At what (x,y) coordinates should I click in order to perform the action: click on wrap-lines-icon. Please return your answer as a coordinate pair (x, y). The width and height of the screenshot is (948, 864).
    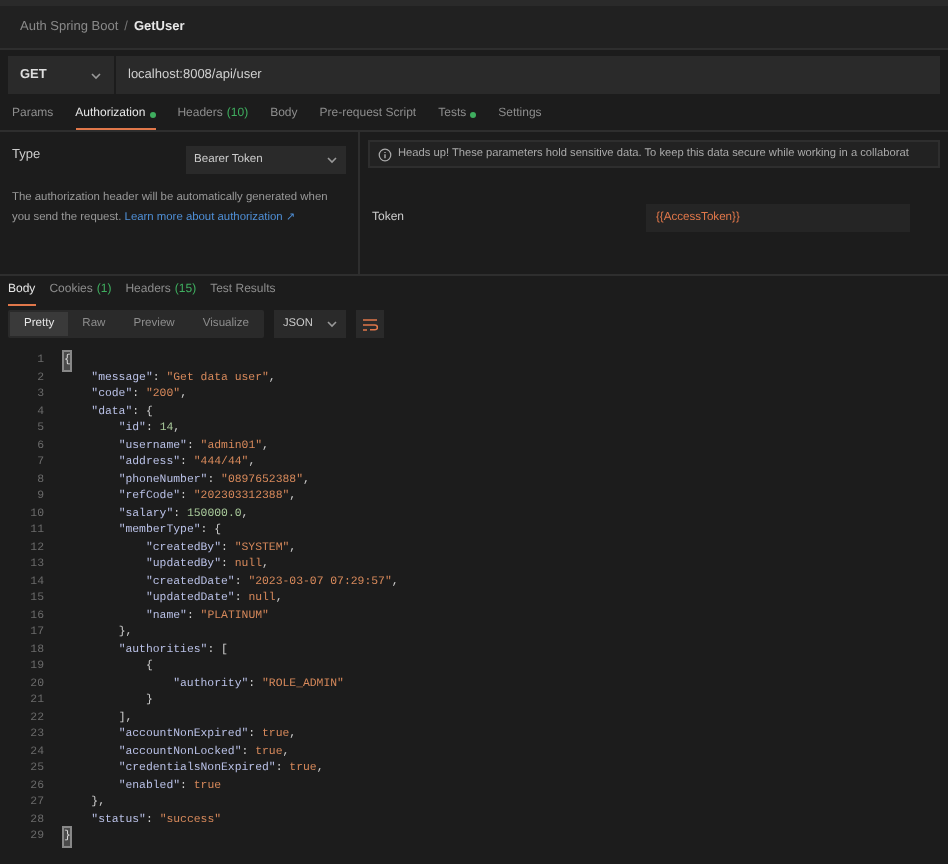
    Looking at the image, I should click on (370, 324).